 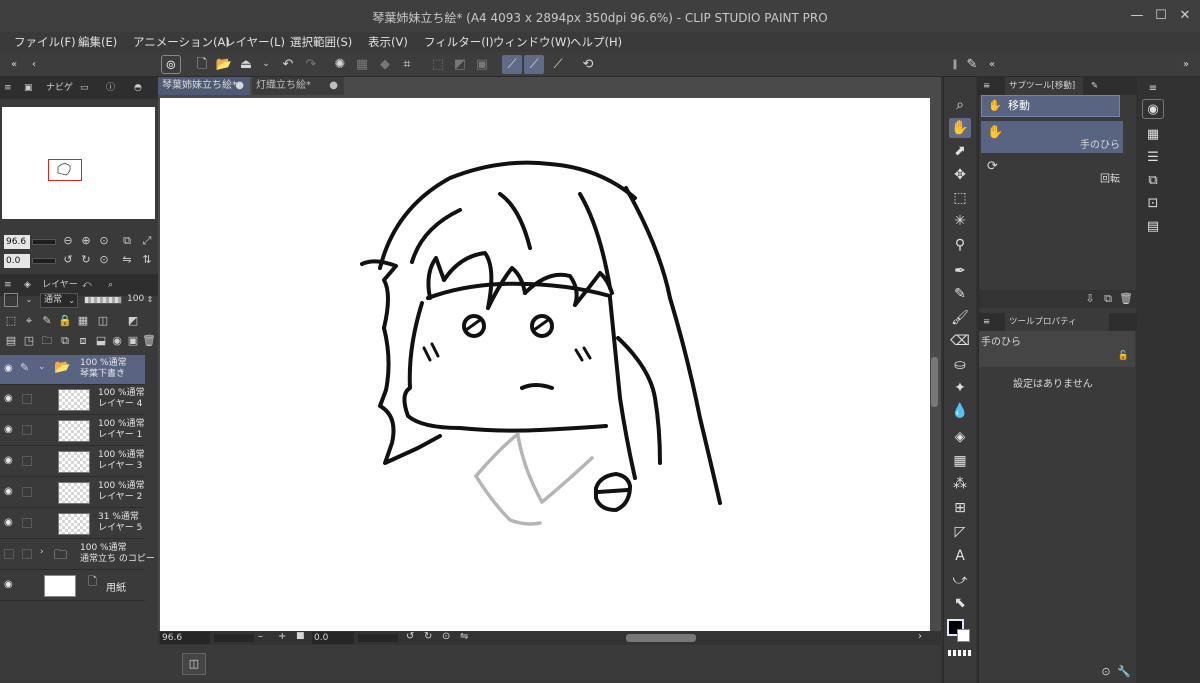 I want to click on layer-property-icon: ⊡, so click(x=1153, y=204).